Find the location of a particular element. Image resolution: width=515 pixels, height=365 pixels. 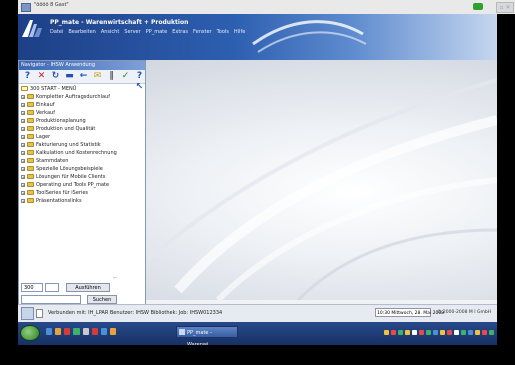

tree-item-label: Präsentationslinks is located at coordinates (59, 200).